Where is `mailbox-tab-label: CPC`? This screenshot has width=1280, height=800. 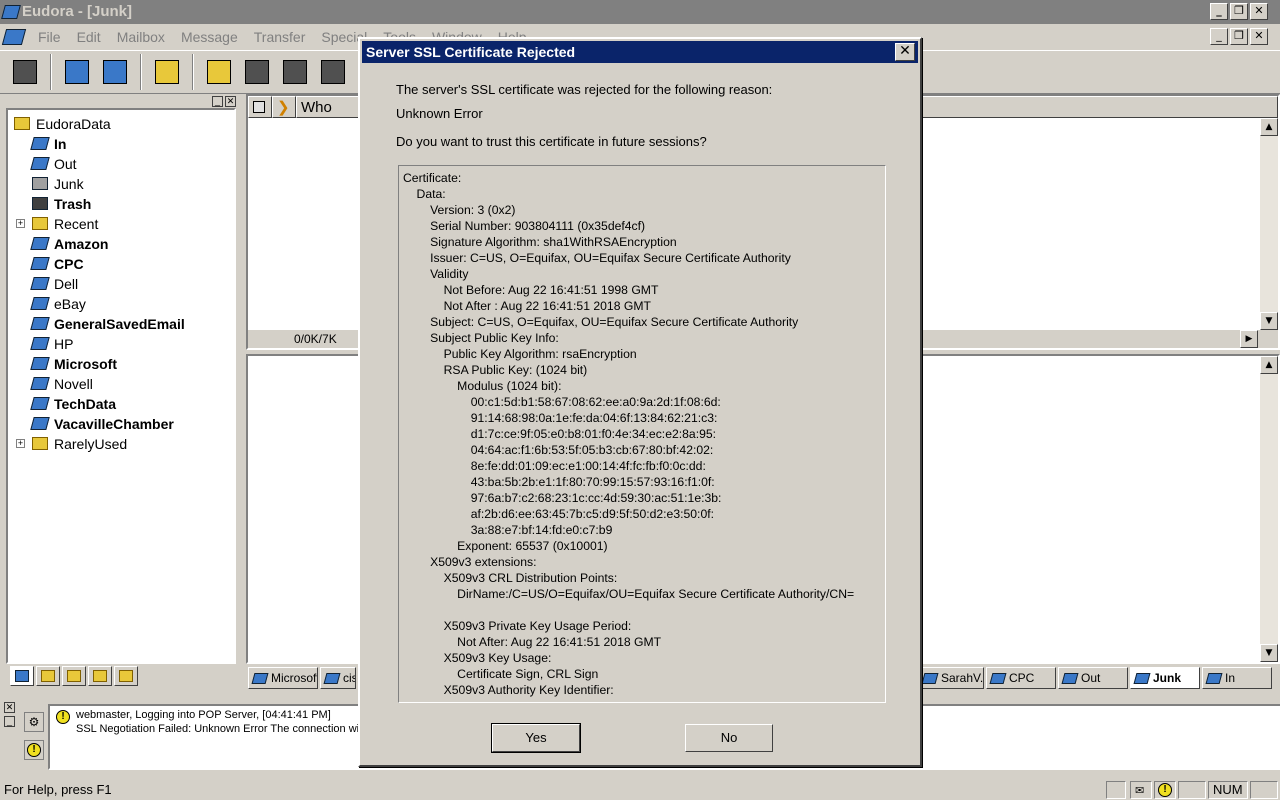
mailbox-tab-label: CPC is located at coordinates (1022, 678).